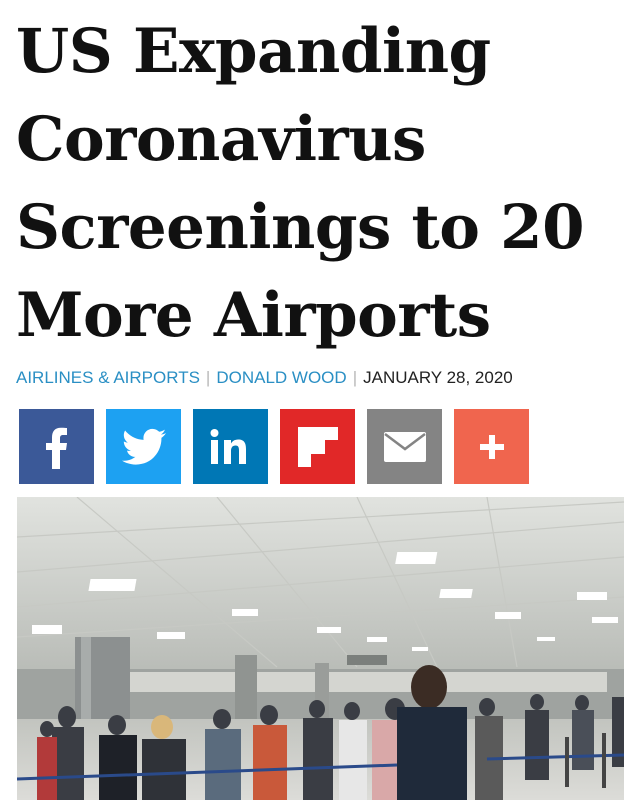  I want to click on linkedin-share-button, so click(230, 446).